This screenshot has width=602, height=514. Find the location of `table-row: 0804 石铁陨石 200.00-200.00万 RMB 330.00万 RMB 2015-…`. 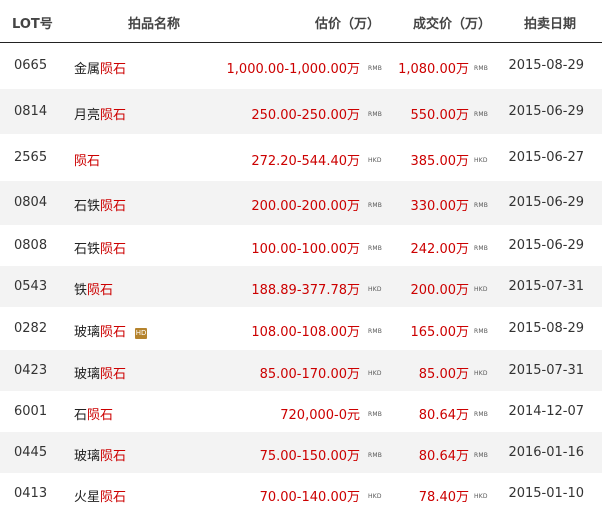

table-row: 0804 石铁陨石 200.00-200.00万 RMB 330.00万 RMB 2015-… is located at coordinates (301, 203).